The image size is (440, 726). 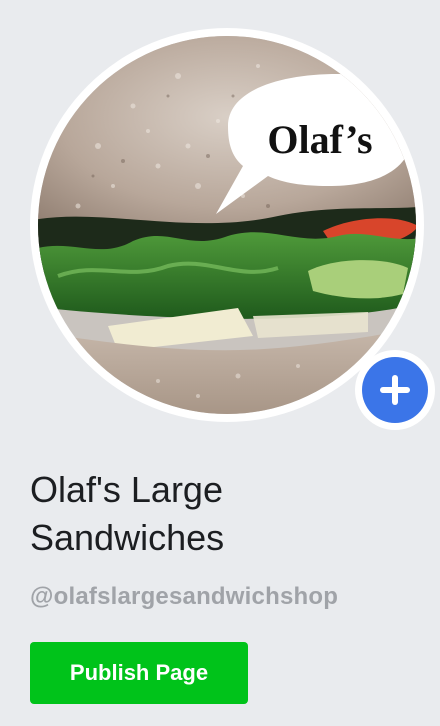 I want to click on speech-bubble-text: Olaf’s, so click(x=319, y=139).